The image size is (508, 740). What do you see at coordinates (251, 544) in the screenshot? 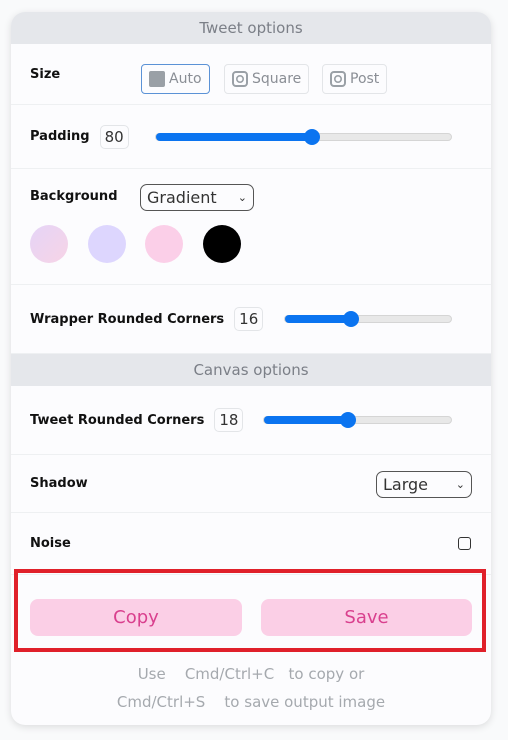
I see `noise-row: Noise` at bounding box center [251, 544].